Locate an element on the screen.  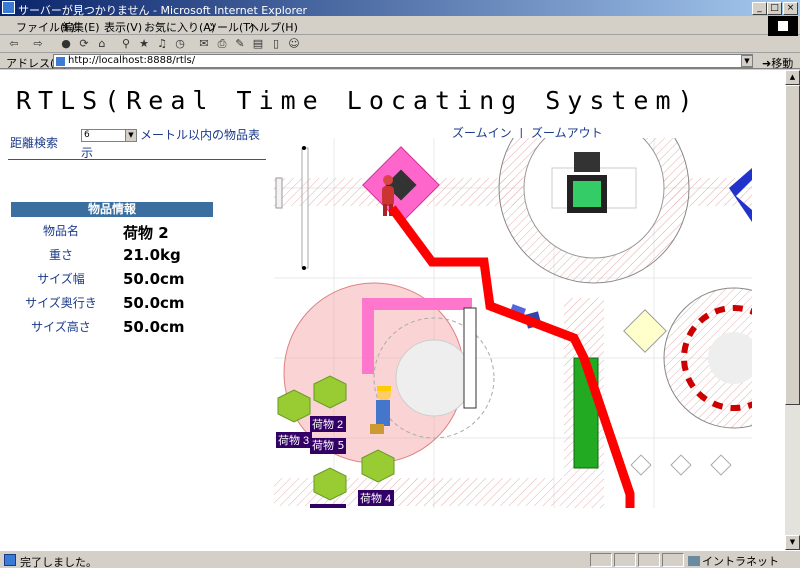
menu-help: ヘルプ(H) is located at coordinates (273, 27).